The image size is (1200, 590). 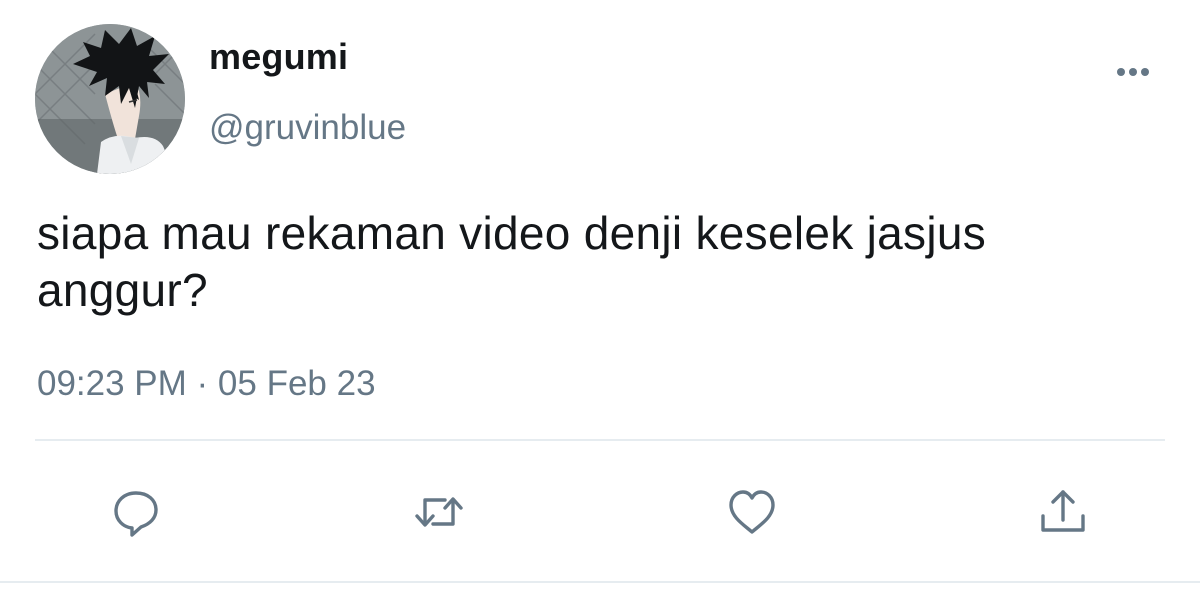 I want to click on like-button, so click(x=752, y=512).